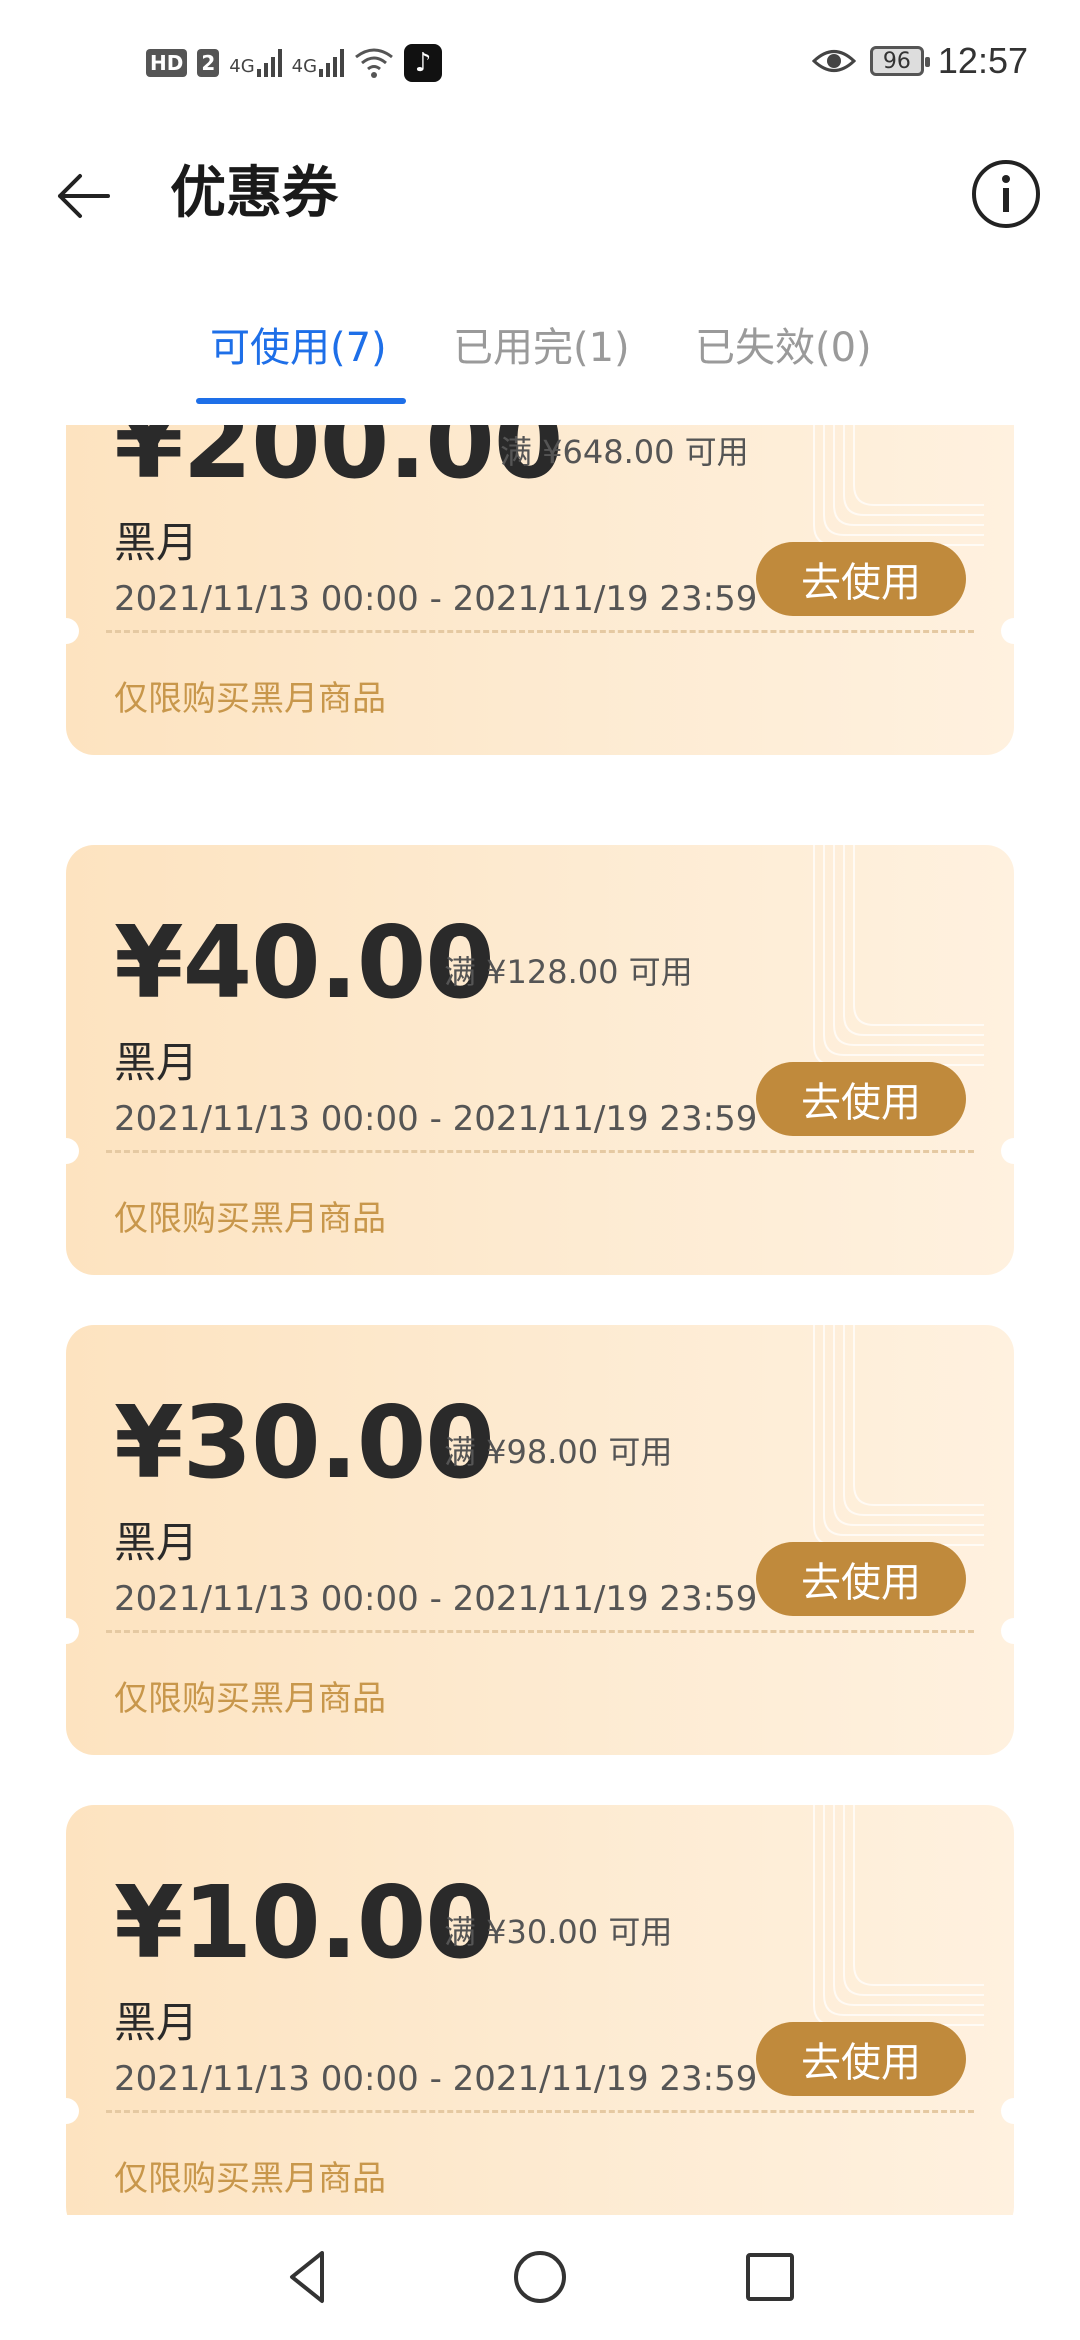  Describe the element at coordinates (304, 1442) in the screenshot. I see `coupon-amount: ¥30.00` at that location.